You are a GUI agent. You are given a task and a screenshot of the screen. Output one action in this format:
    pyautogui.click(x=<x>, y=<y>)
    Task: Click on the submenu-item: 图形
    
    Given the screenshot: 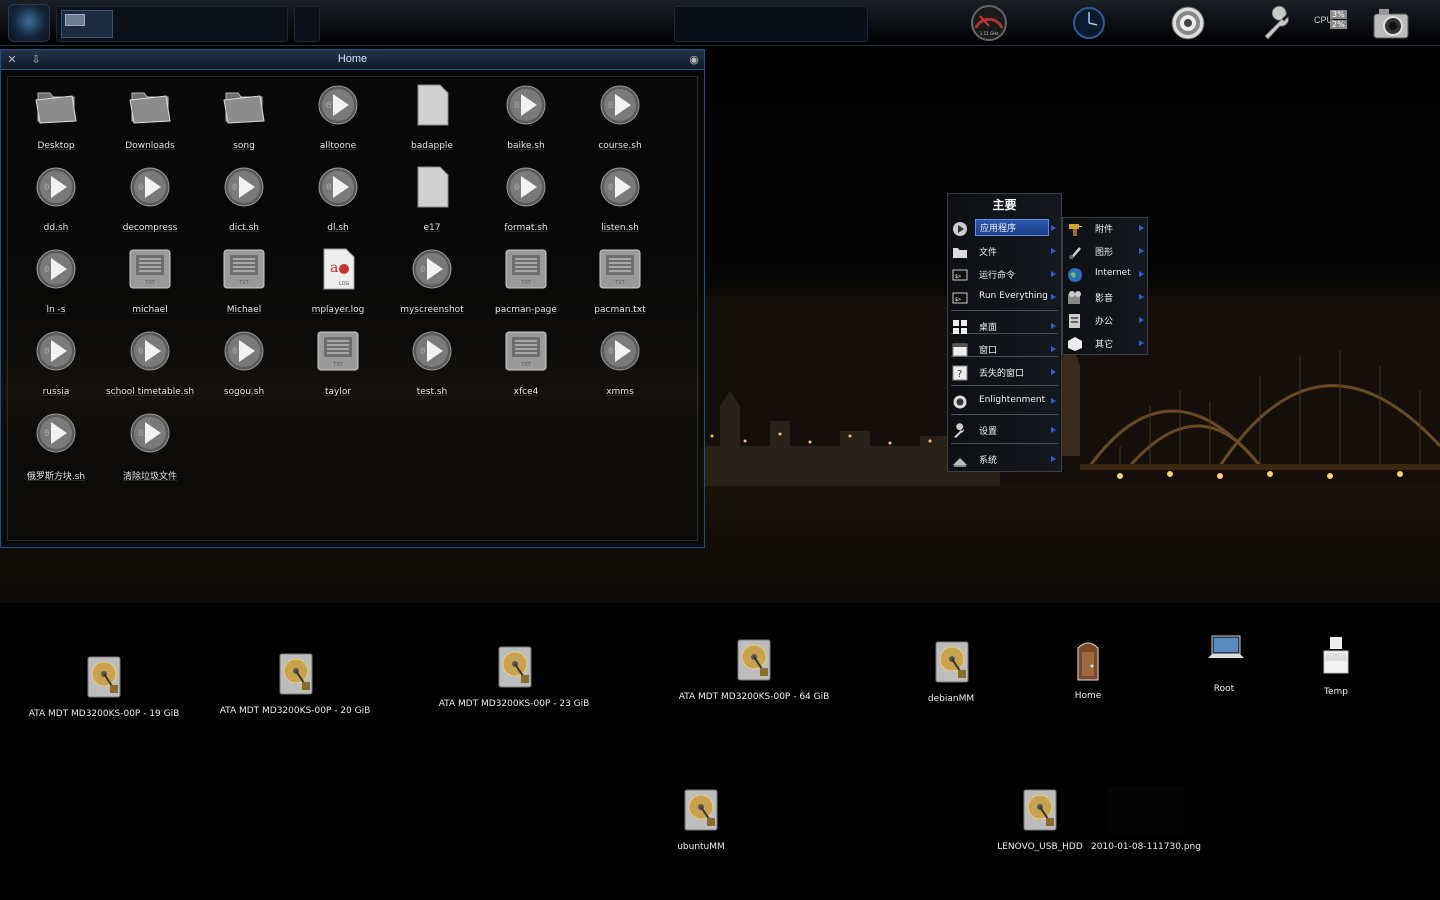 What is the action you would take?
    pyautogui.click(x=1106, y=252)
    